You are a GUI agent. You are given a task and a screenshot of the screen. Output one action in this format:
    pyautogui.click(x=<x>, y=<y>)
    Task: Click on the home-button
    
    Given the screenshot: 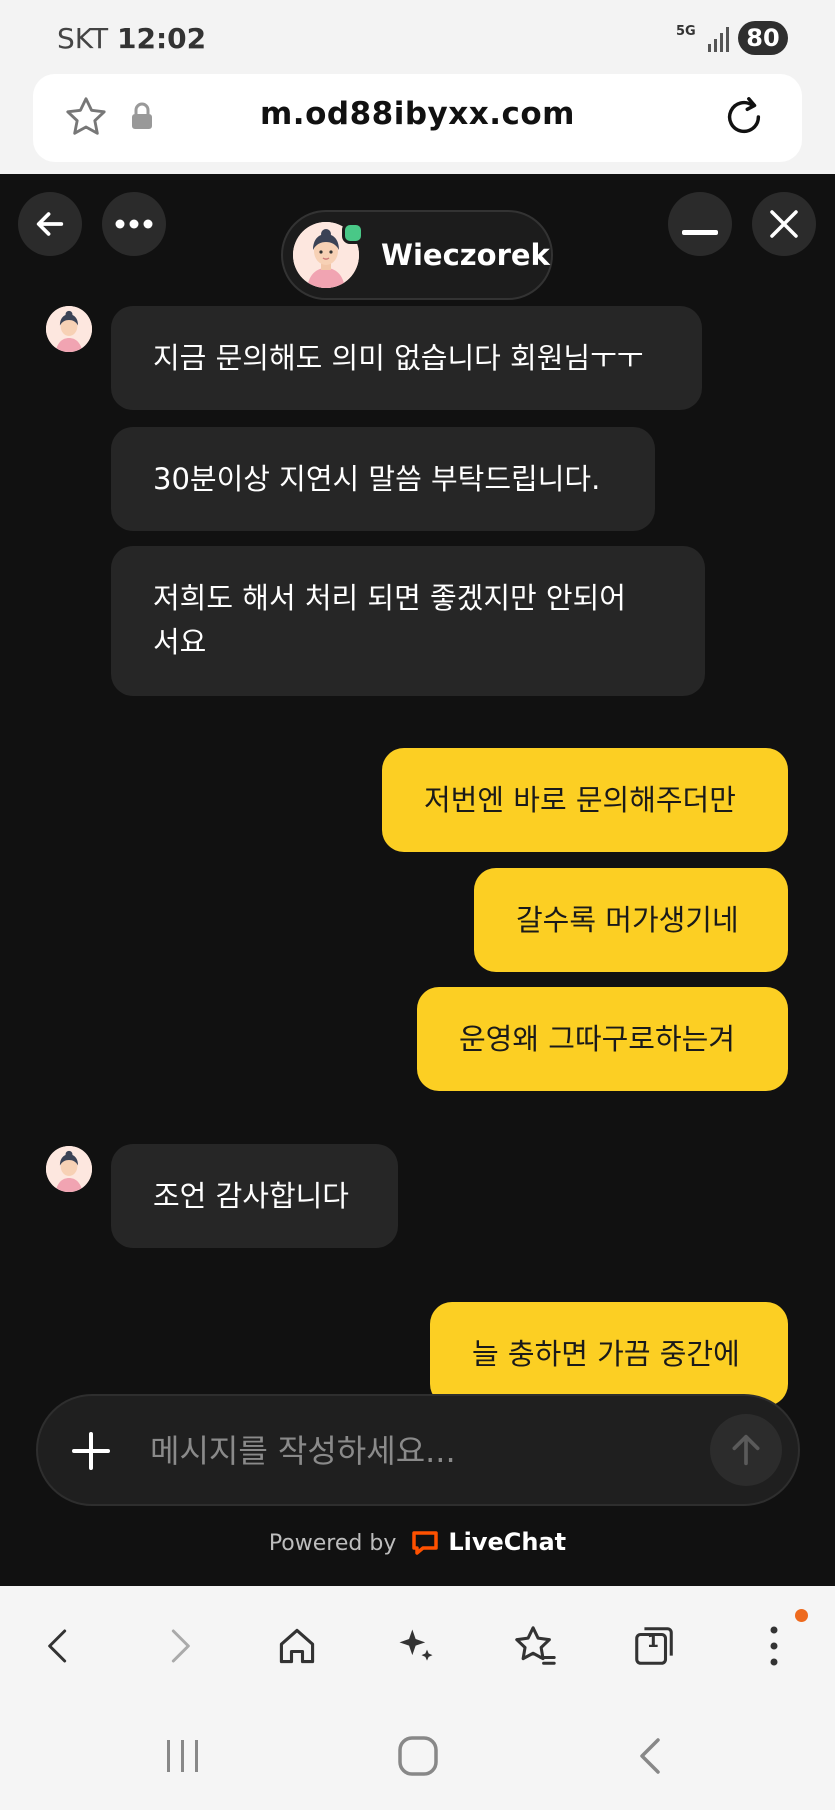 What is the action you would take?
    pyautogui.click(x=297, y=1646)
    